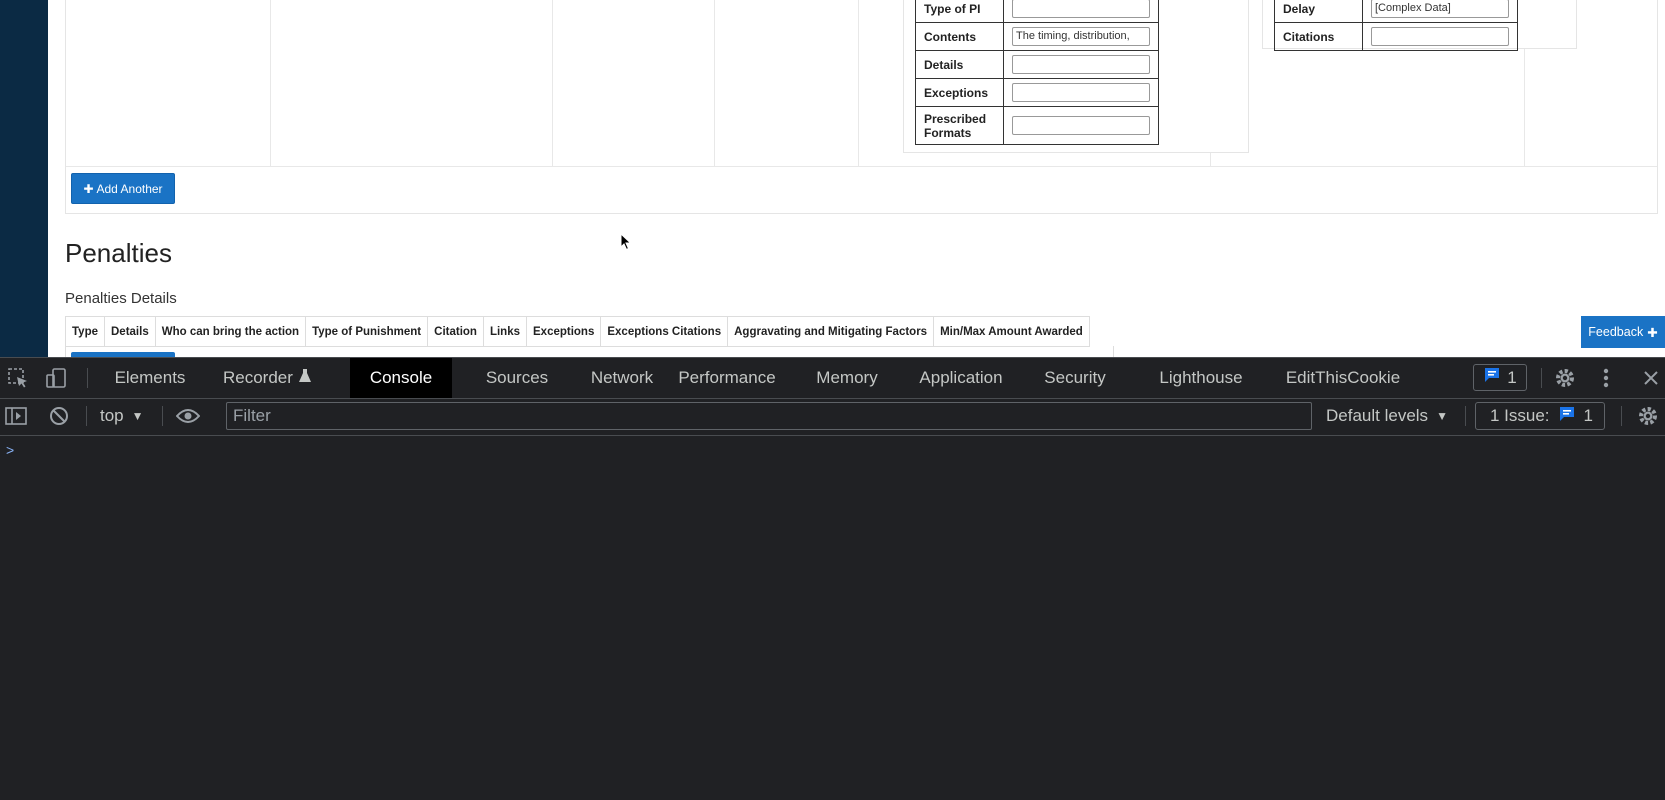 The height and width of the screenshot is (800, 1665). Describe the element at coordinates (1606, 378) in the screenshot. I see `more-options-icon` at that location.